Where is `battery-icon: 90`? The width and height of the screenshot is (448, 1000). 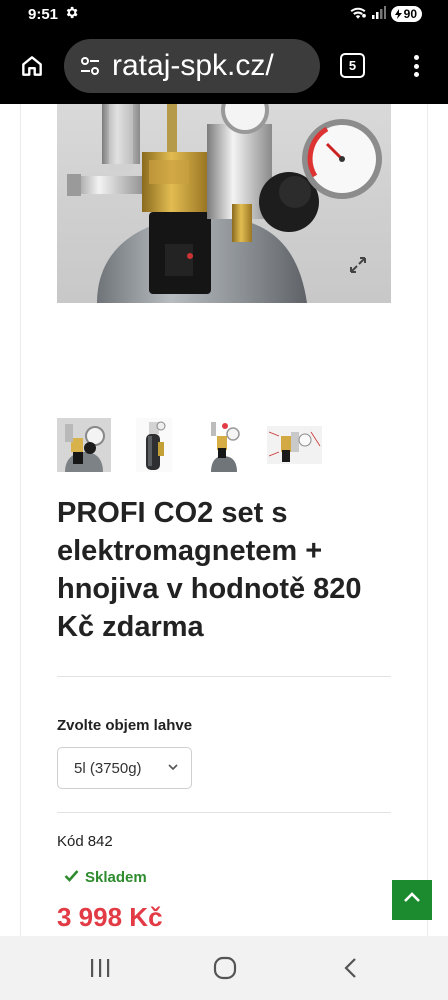
battery-icon: 90 is located at coordinates (406, 14).